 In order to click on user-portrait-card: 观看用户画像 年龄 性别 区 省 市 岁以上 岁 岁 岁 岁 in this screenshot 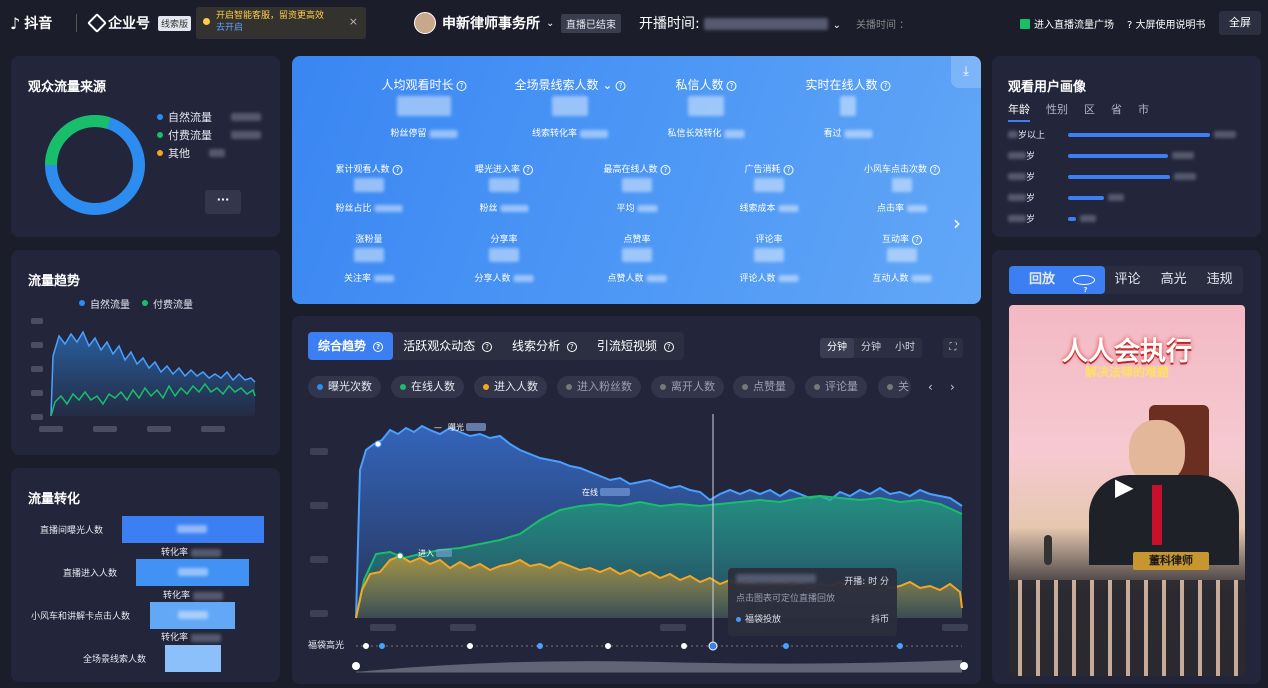, I will do `click(1126, 146)`.